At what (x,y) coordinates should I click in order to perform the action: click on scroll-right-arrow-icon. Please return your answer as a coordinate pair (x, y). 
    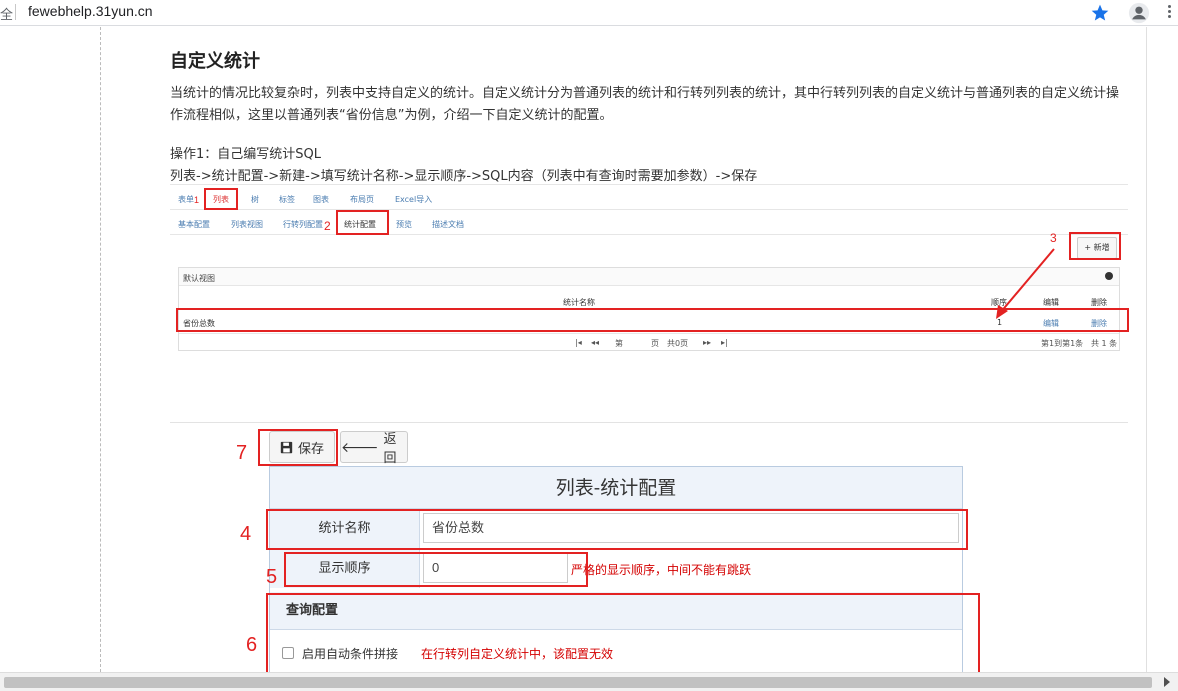
    Looking at the image, I should click on (1167, 682).